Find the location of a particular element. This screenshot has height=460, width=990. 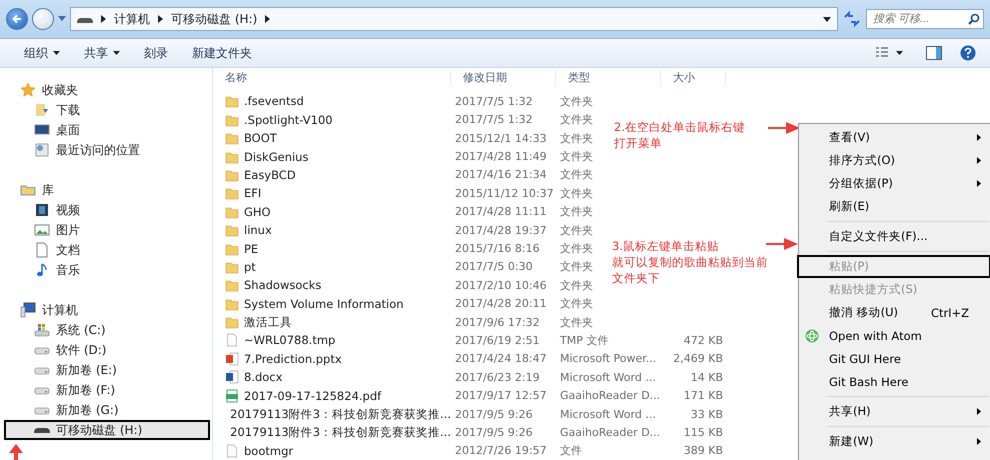

menu-item: 新建(W) is located at coordinates (893, 441).